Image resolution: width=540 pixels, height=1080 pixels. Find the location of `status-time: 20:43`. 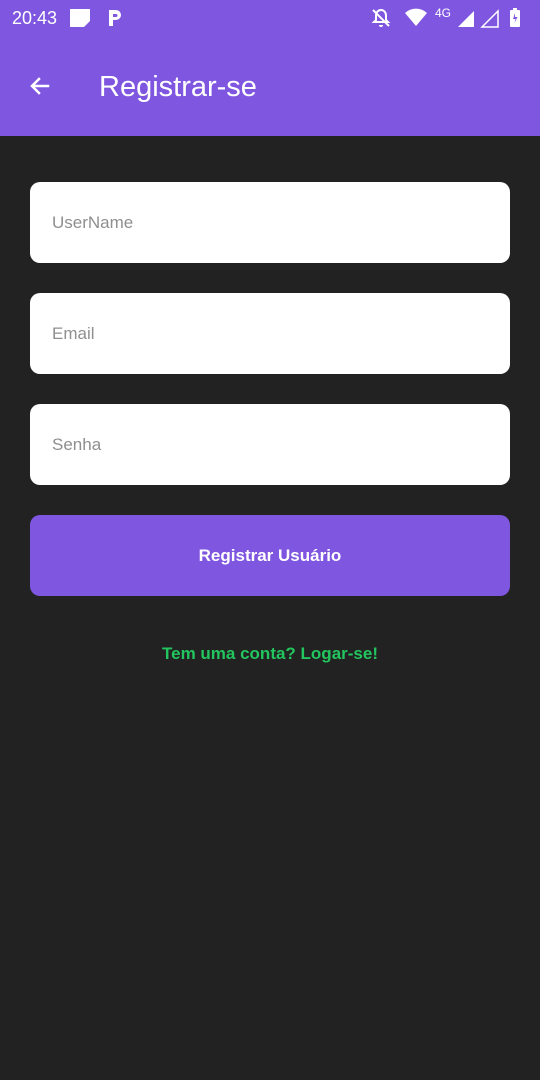

status-time: 20:43 is located at coordinates (35, 18).